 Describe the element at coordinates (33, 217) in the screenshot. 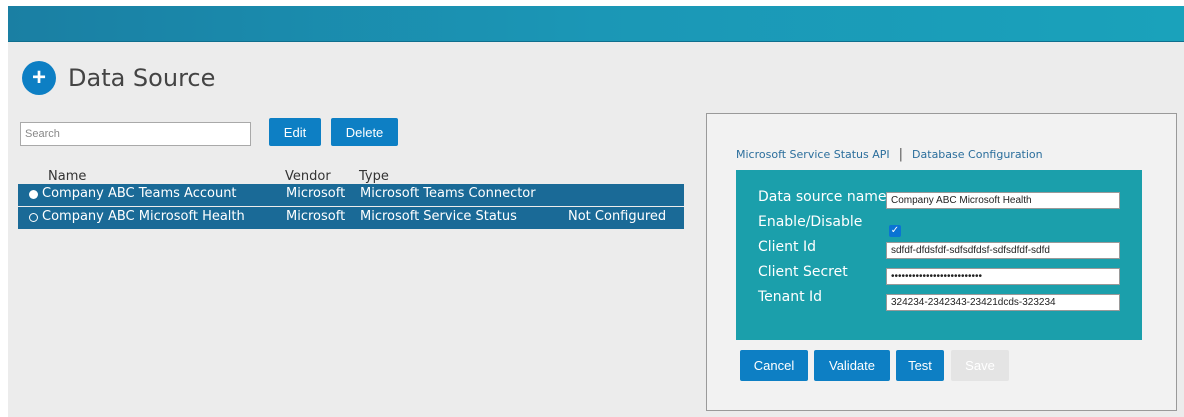

I see `row-radio-icon` at that location.